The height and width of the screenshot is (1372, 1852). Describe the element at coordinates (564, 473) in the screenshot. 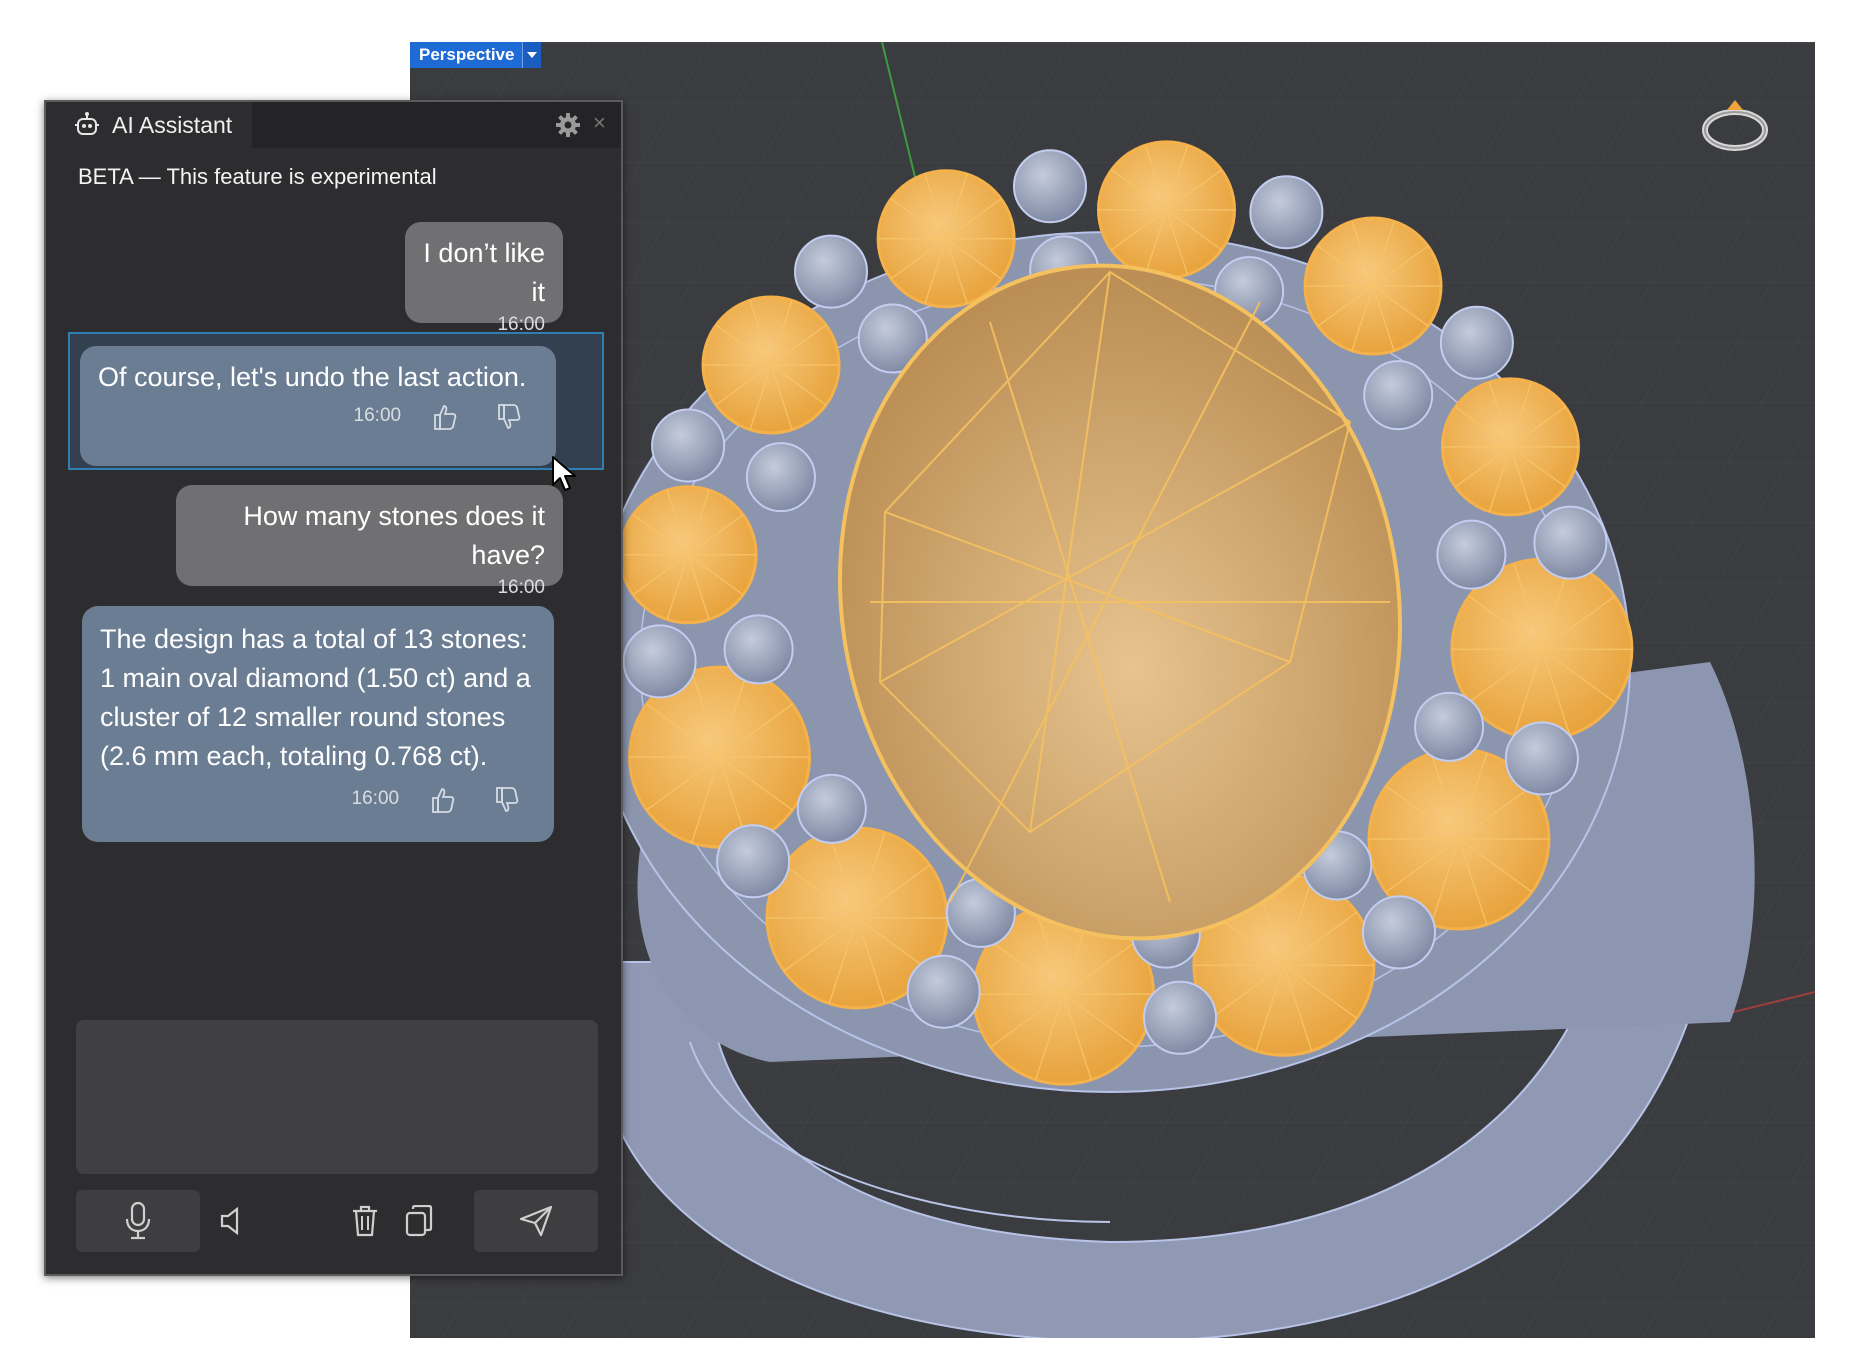

I see `mouse-cursor-icon` at that location.